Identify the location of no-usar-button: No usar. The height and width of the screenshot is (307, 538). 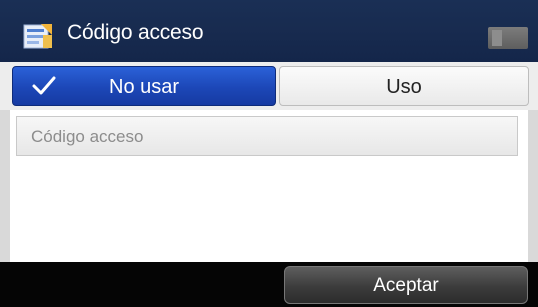
(144, 86).